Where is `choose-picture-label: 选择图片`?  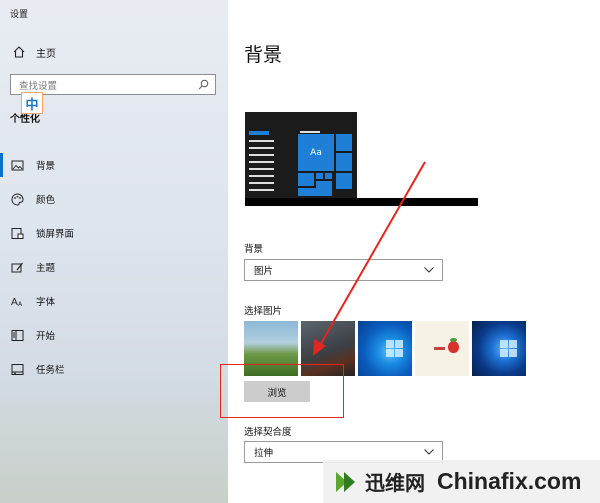 choose-picture-label: 选择图片 is located at coordinates (263, 311).